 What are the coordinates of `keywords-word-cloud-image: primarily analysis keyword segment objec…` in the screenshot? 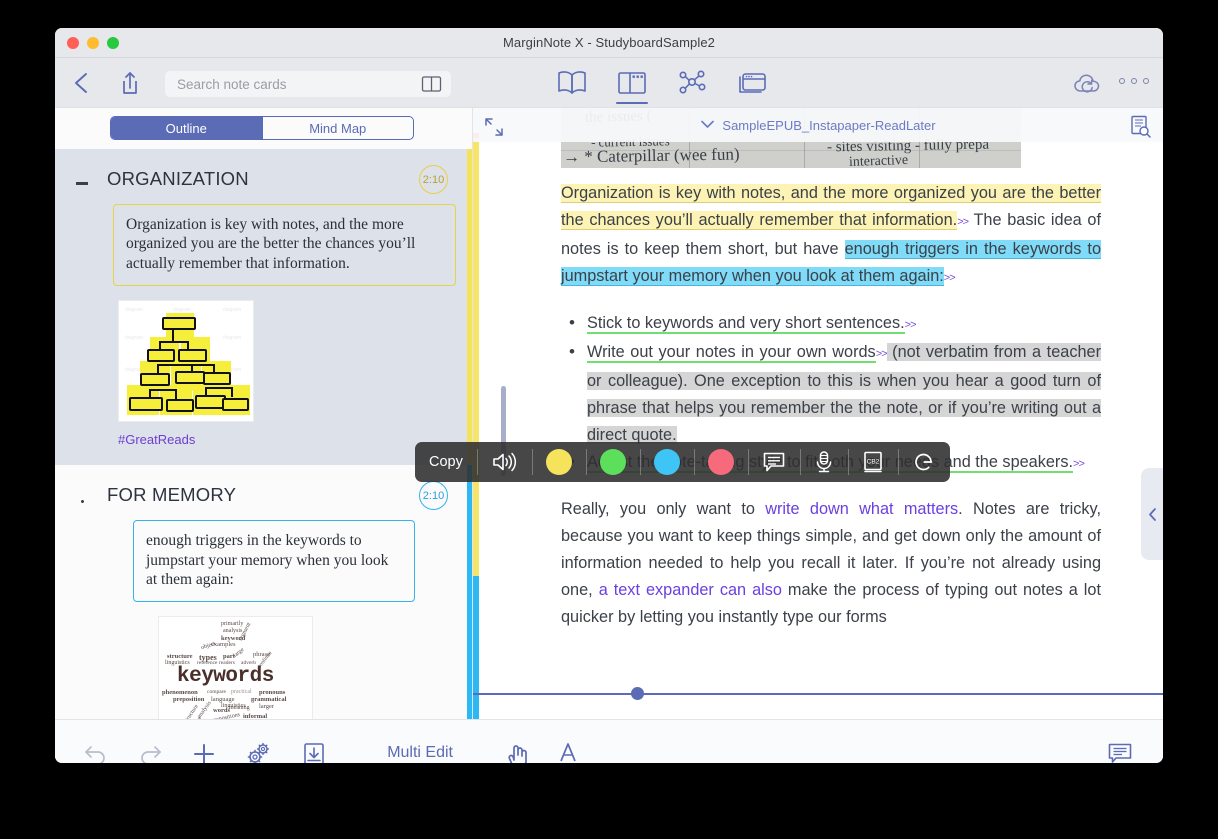 It's located at (235, 667).